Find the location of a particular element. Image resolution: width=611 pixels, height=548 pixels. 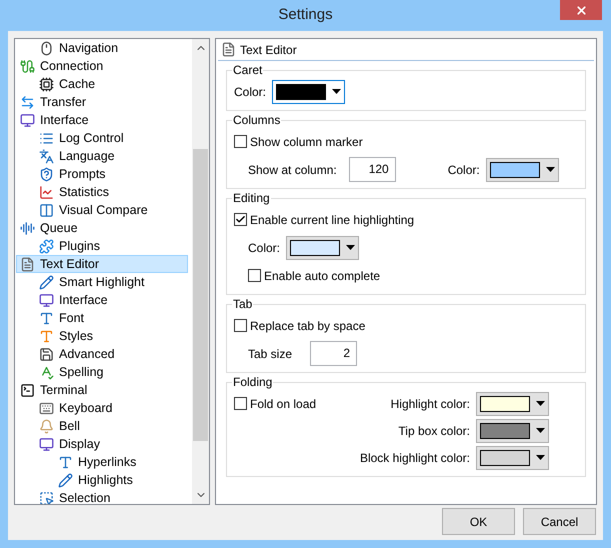

tree-item: Display is located at coordinates (70, 444).